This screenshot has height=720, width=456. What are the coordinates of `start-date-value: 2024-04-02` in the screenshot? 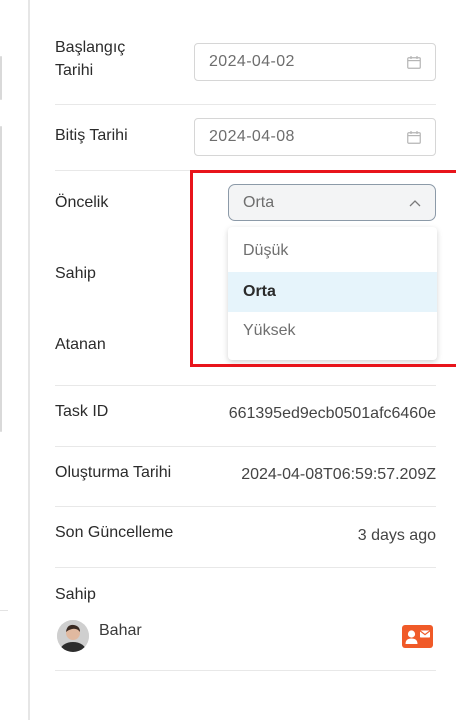 It's located at (252, 61).